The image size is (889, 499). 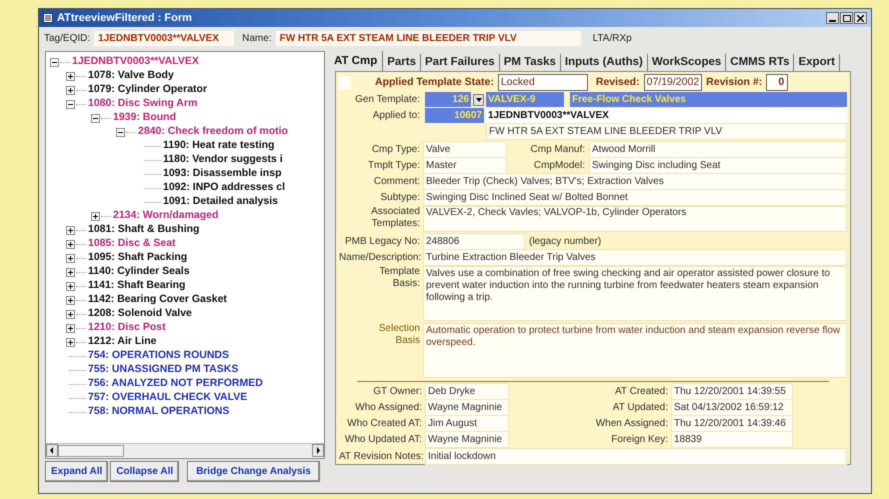 I want to click on field-label: Revision #:, so click(x=734, y=82).